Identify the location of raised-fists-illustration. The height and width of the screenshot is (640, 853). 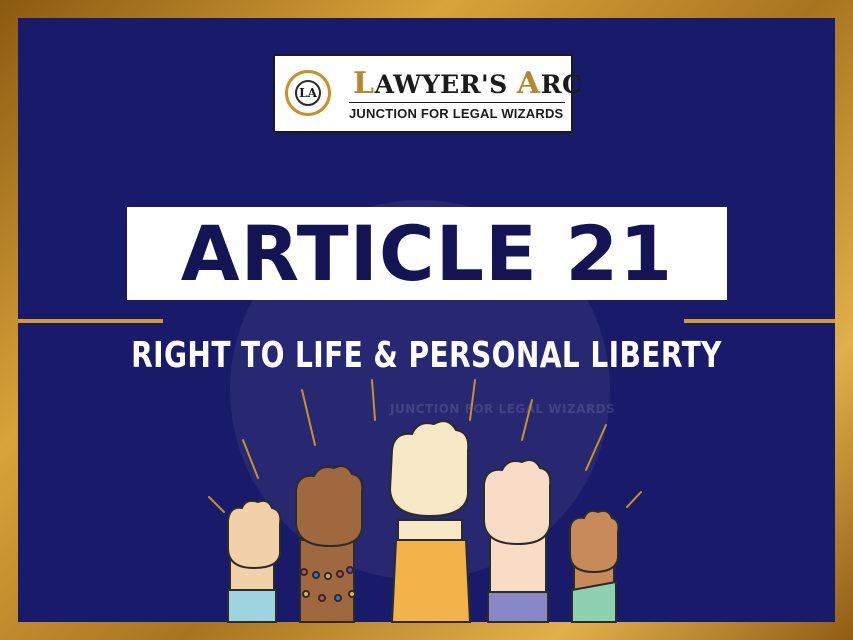
(423, 521).